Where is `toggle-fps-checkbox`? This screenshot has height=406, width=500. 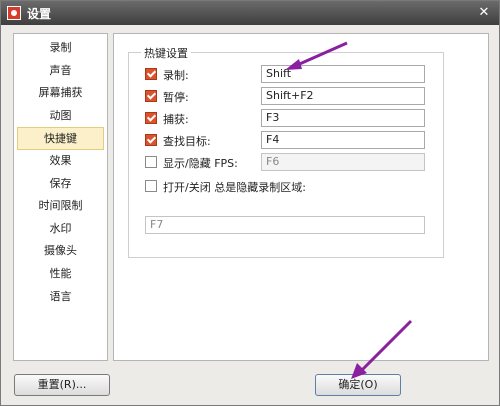 toggle-fps-checkbox is located at coordinates (151, 162).